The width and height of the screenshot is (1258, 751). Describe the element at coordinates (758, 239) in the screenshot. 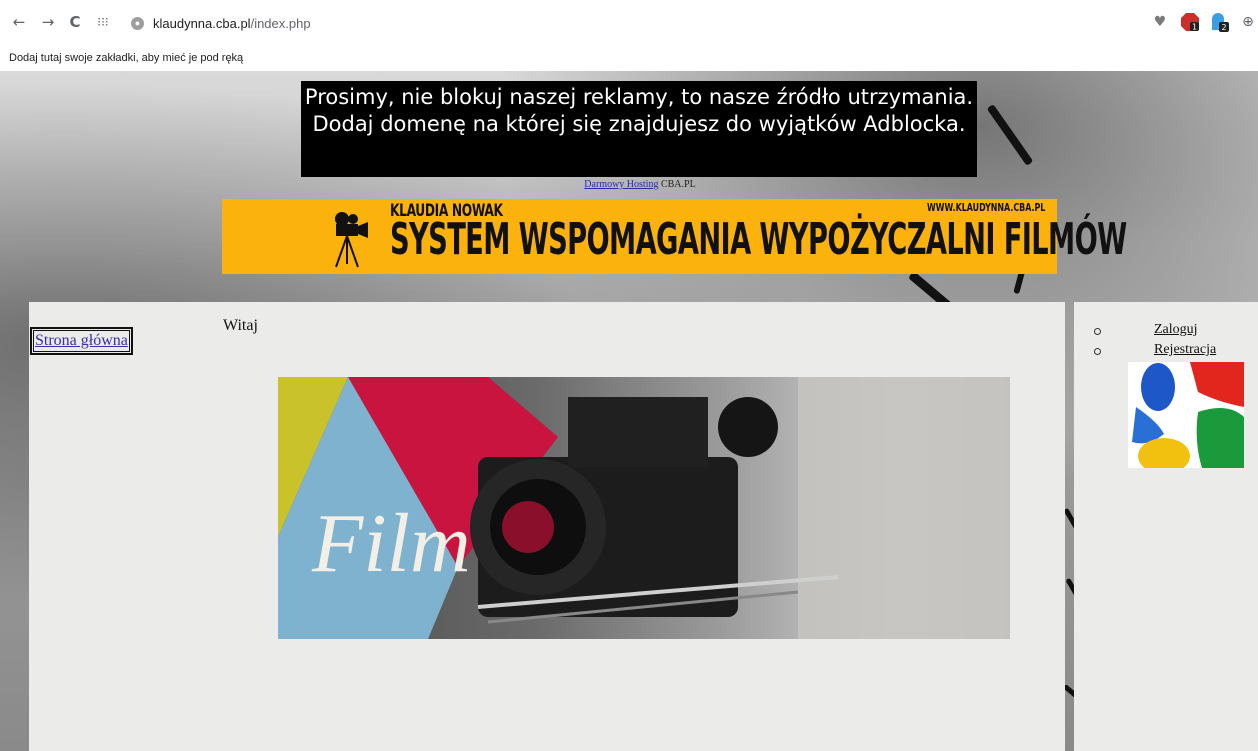

I see `banner-title: SYSTEM WSPOMAGANIA WYPOŻYCZALNI FILMÓW` at that location.